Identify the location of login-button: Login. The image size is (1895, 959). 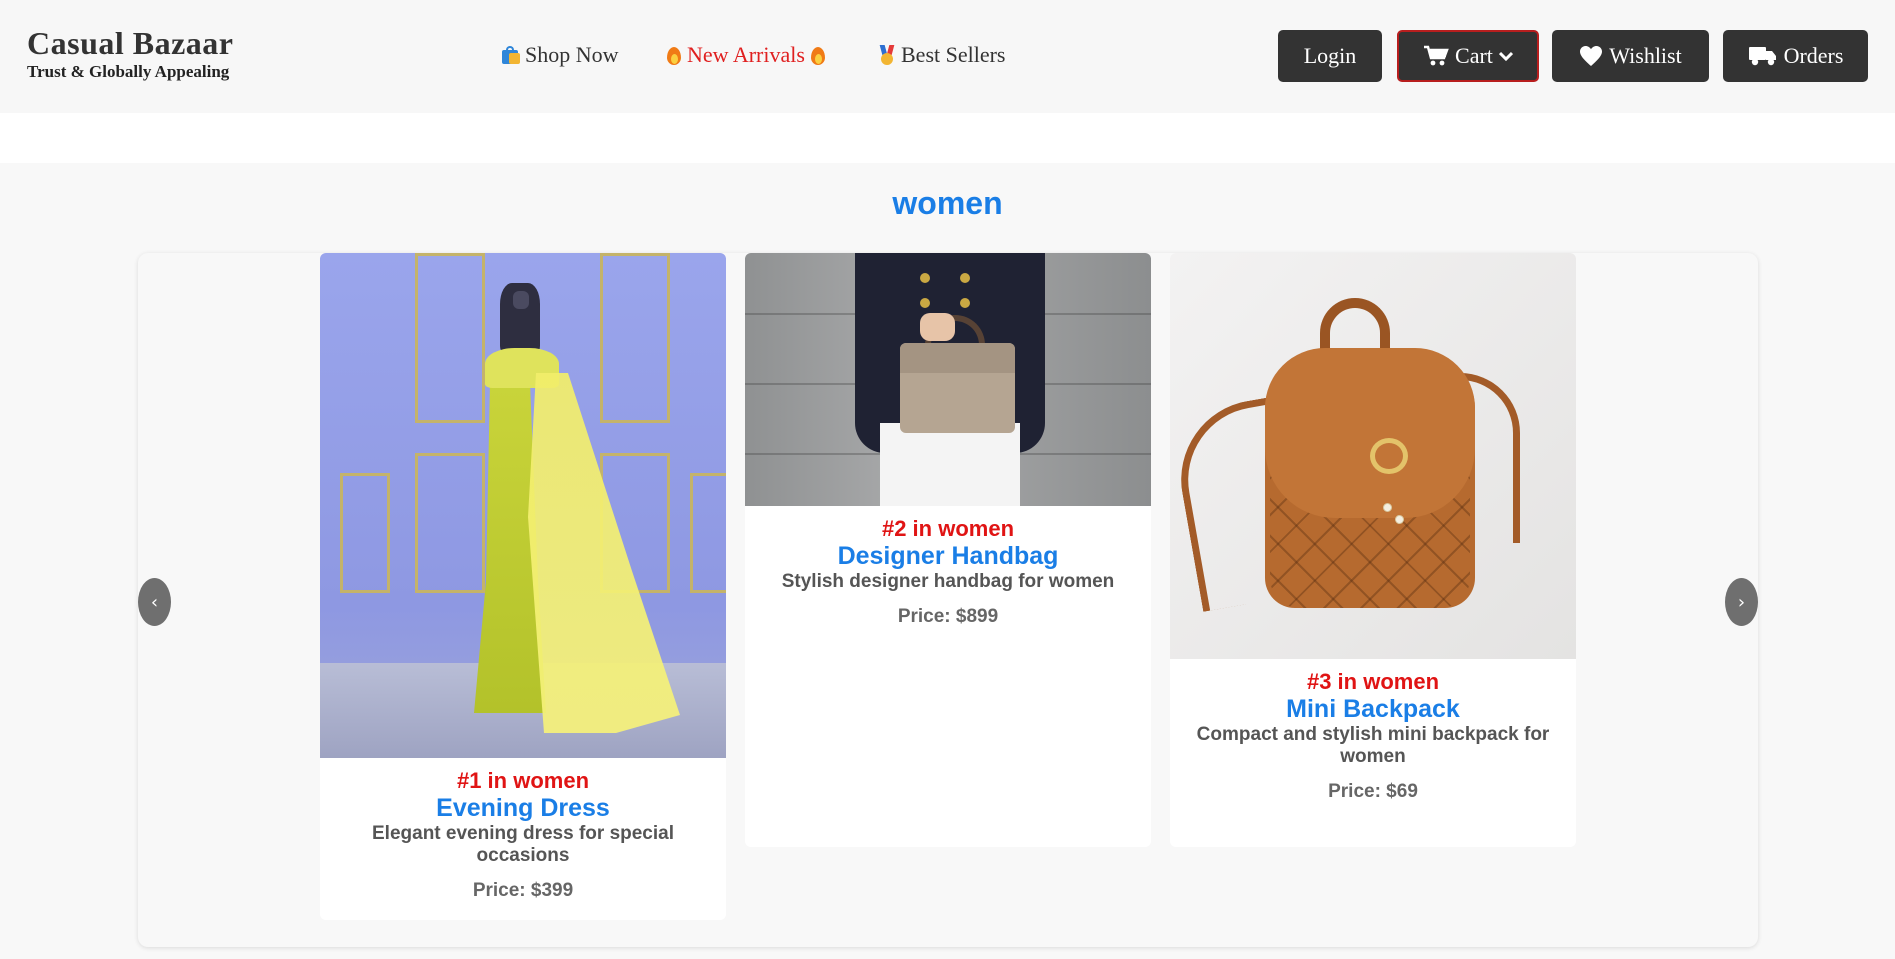
(1330, 56).